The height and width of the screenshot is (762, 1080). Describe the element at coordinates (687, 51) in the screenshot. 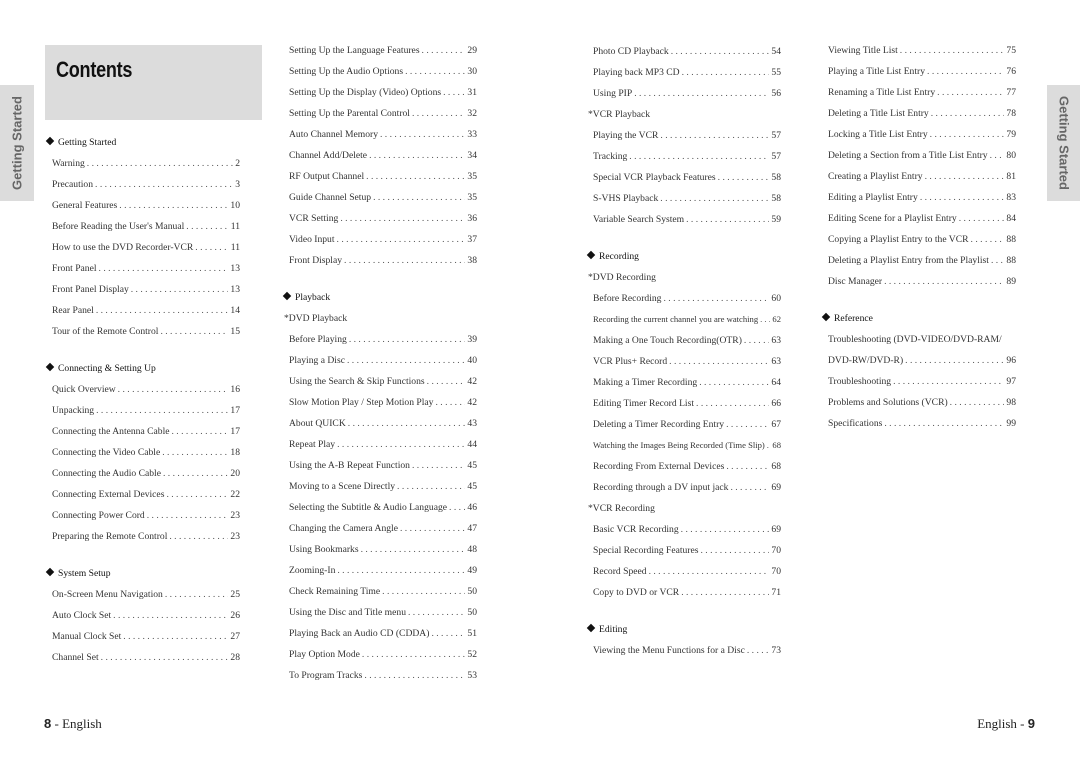

I see `toc-entry: Photo CD Playback 54` at that location.